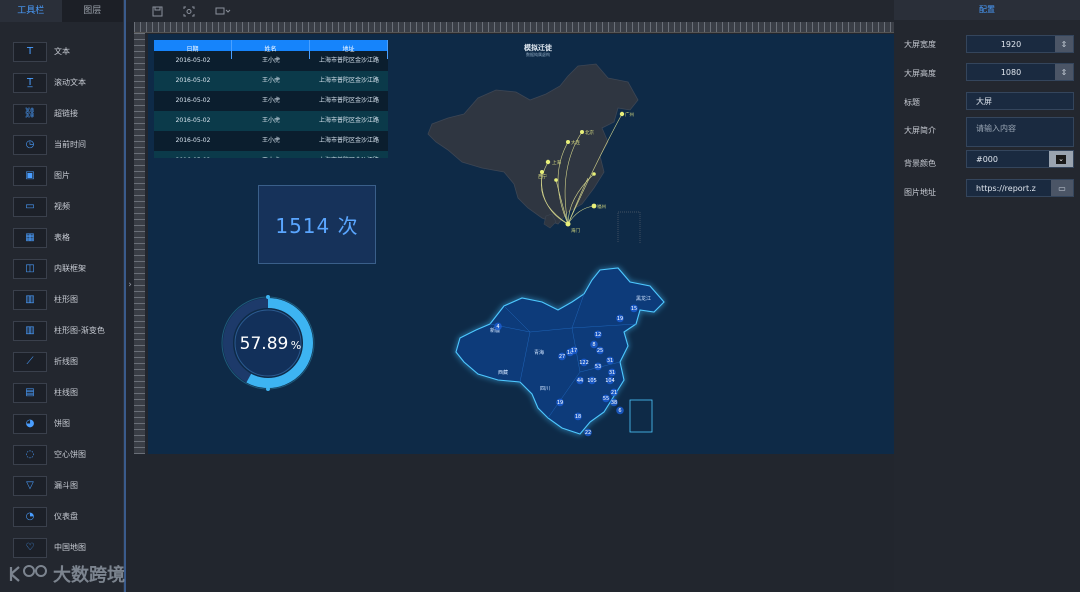 Image resolution: width=1080 pixels, height=592 pixels. I want to click on city-label: 上海, so click(556, 162).